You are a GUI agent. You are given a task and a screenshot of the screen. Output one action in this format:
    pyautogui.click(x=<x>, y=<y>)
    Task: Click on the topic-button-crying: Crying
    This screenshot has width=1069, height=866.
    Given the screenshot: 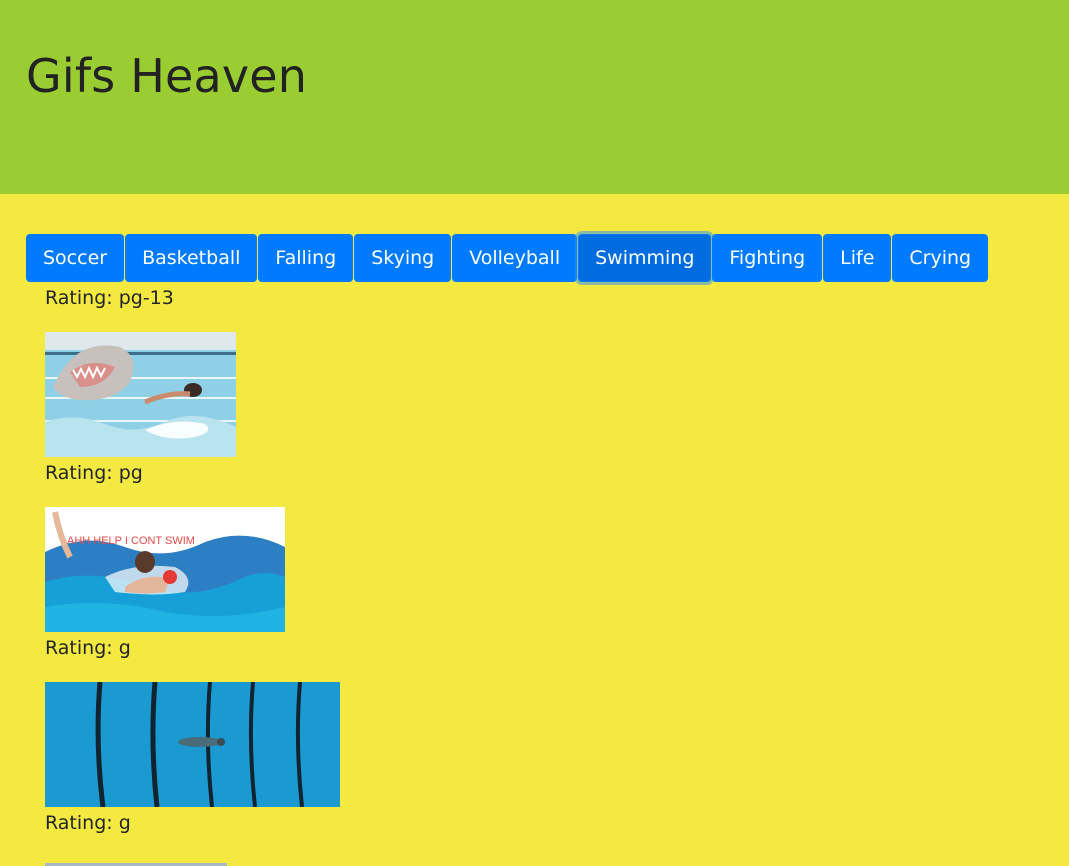 What is the action you would take?
    pyautogui.click(x=940, y=258)
    